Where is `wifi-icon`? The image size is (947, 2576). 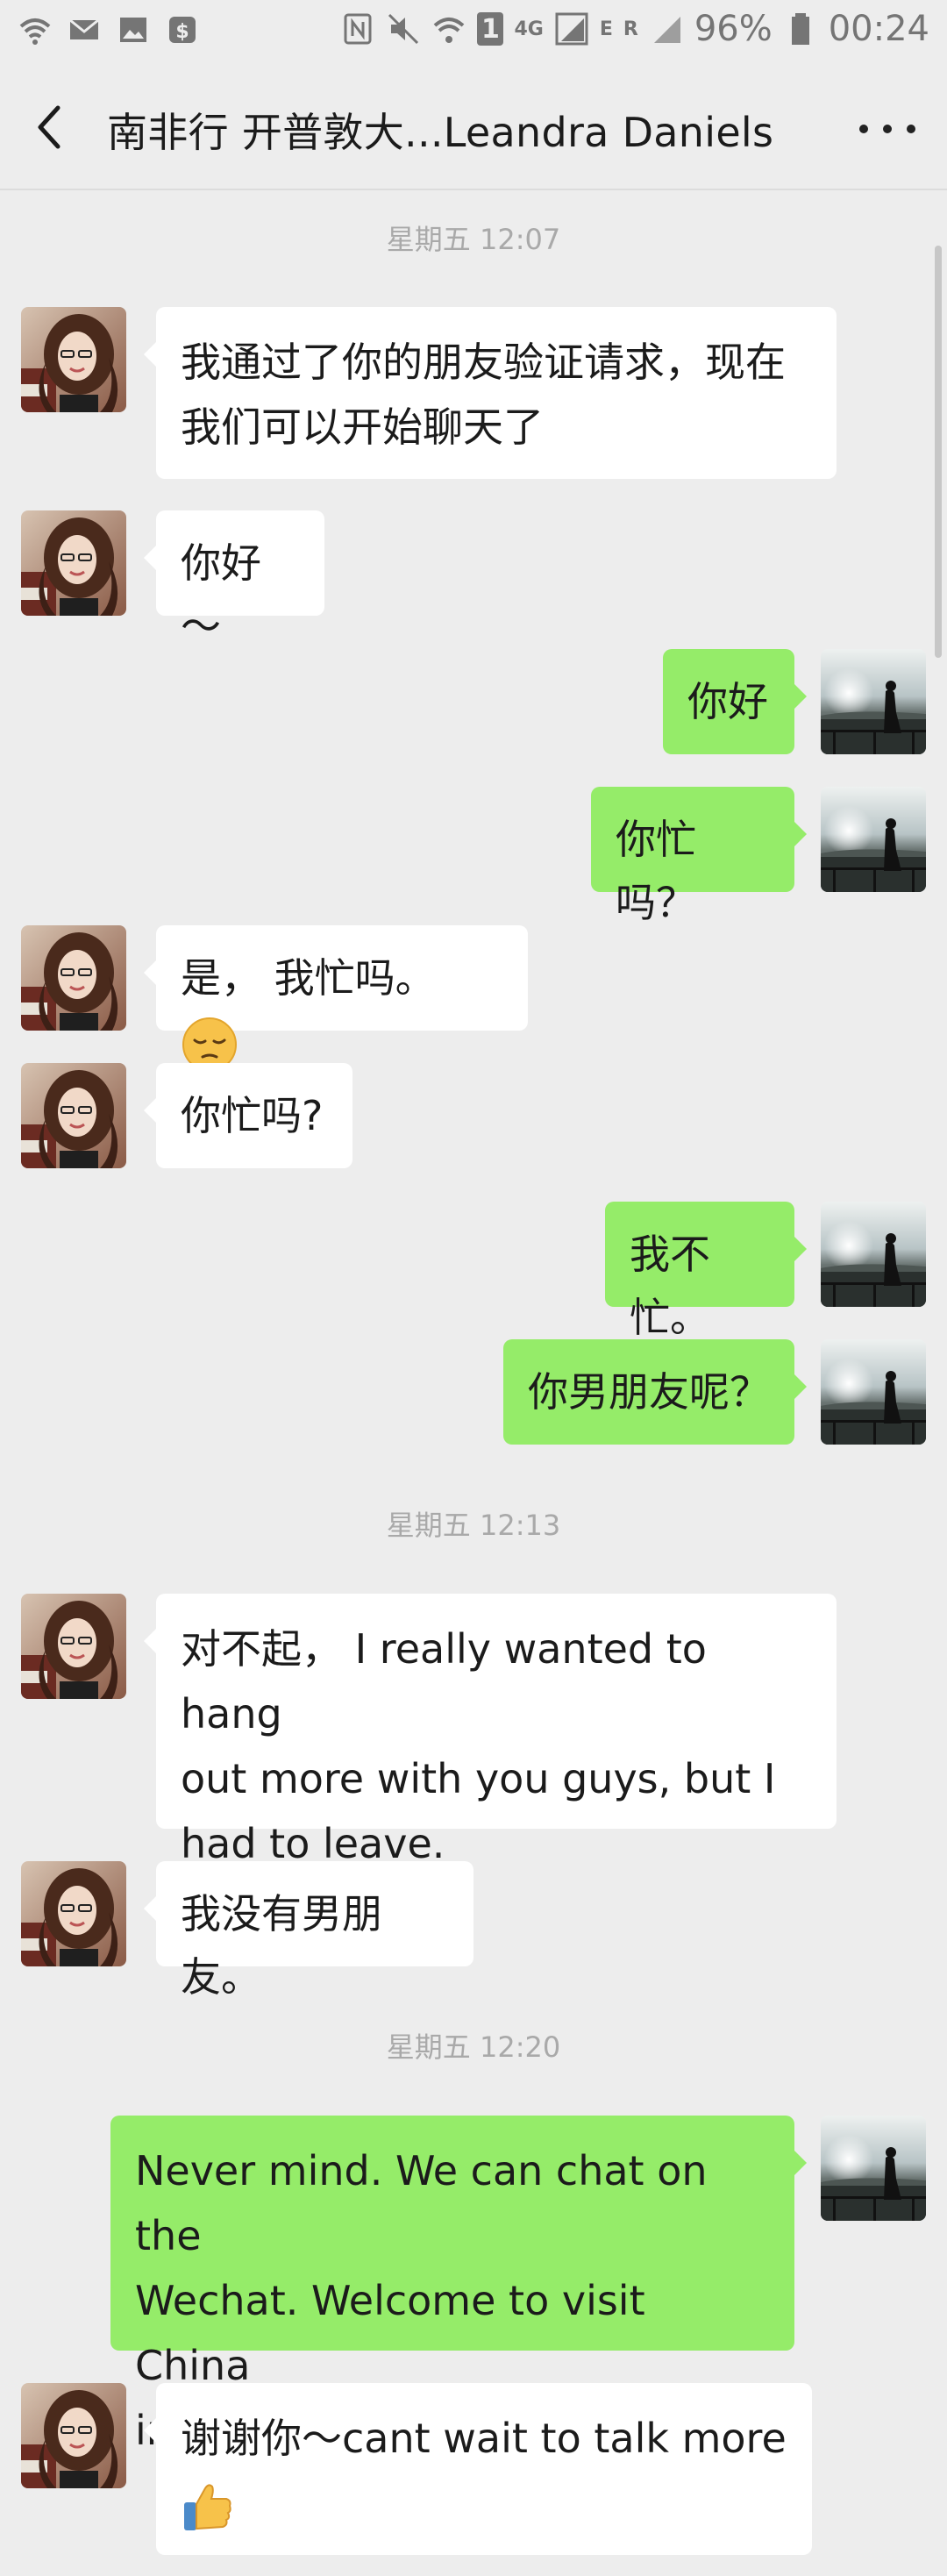
wifi-icon is located at coordinates (448, 29).